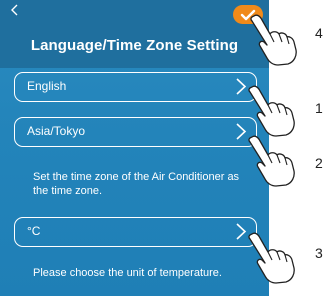 This screenshot has height=296, width=328. Describe the element at coordinates (135, 132) in the screenshot. I see `time-zone-setting: Asia/Tokyo` at that location.